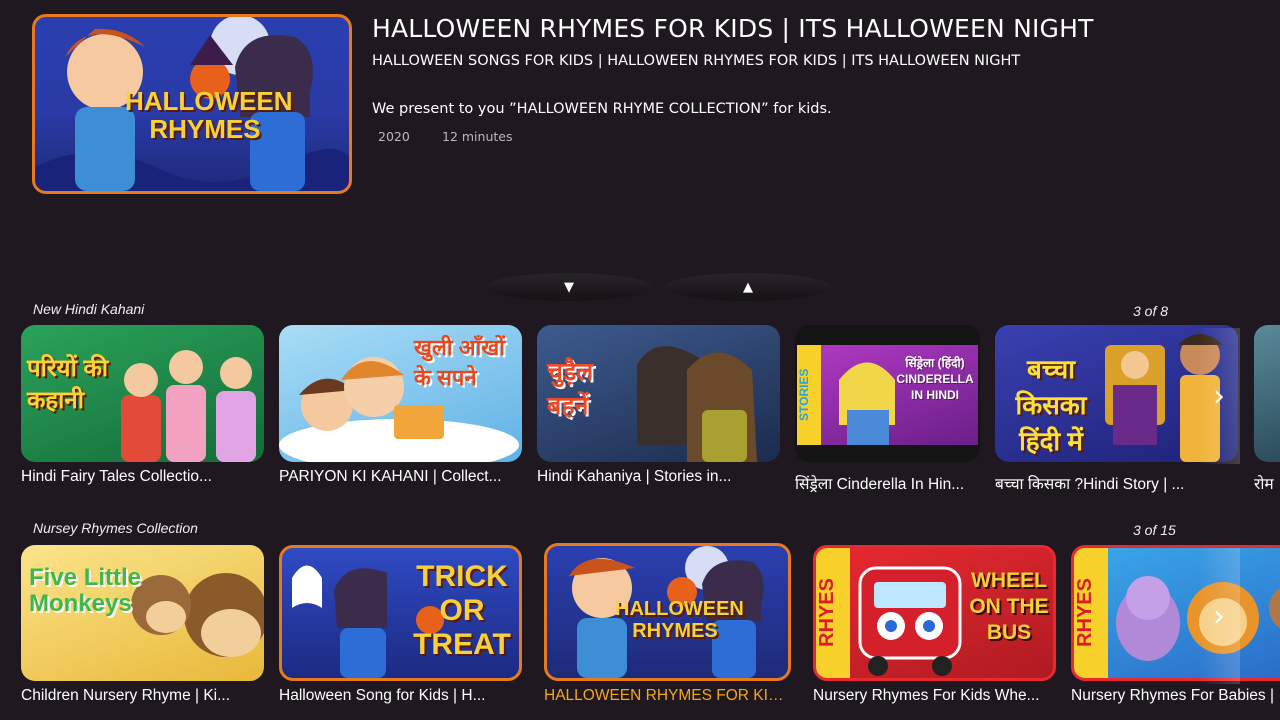  Describe the element at coordinates (209, 115) in the screenshot. I see `hero-thumbnail-title: HALLOWEEN RHYMES` at that location.